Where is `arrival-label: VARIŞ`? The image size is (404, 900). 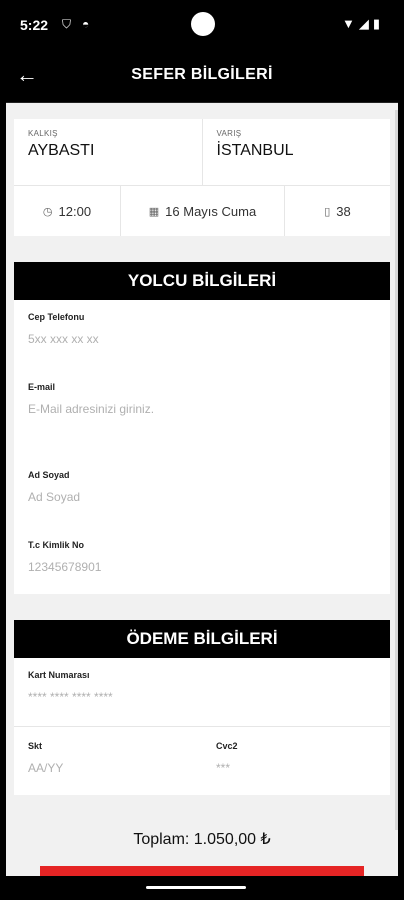
arrival-label: VARIŞ is located at coordinates (229, 133).